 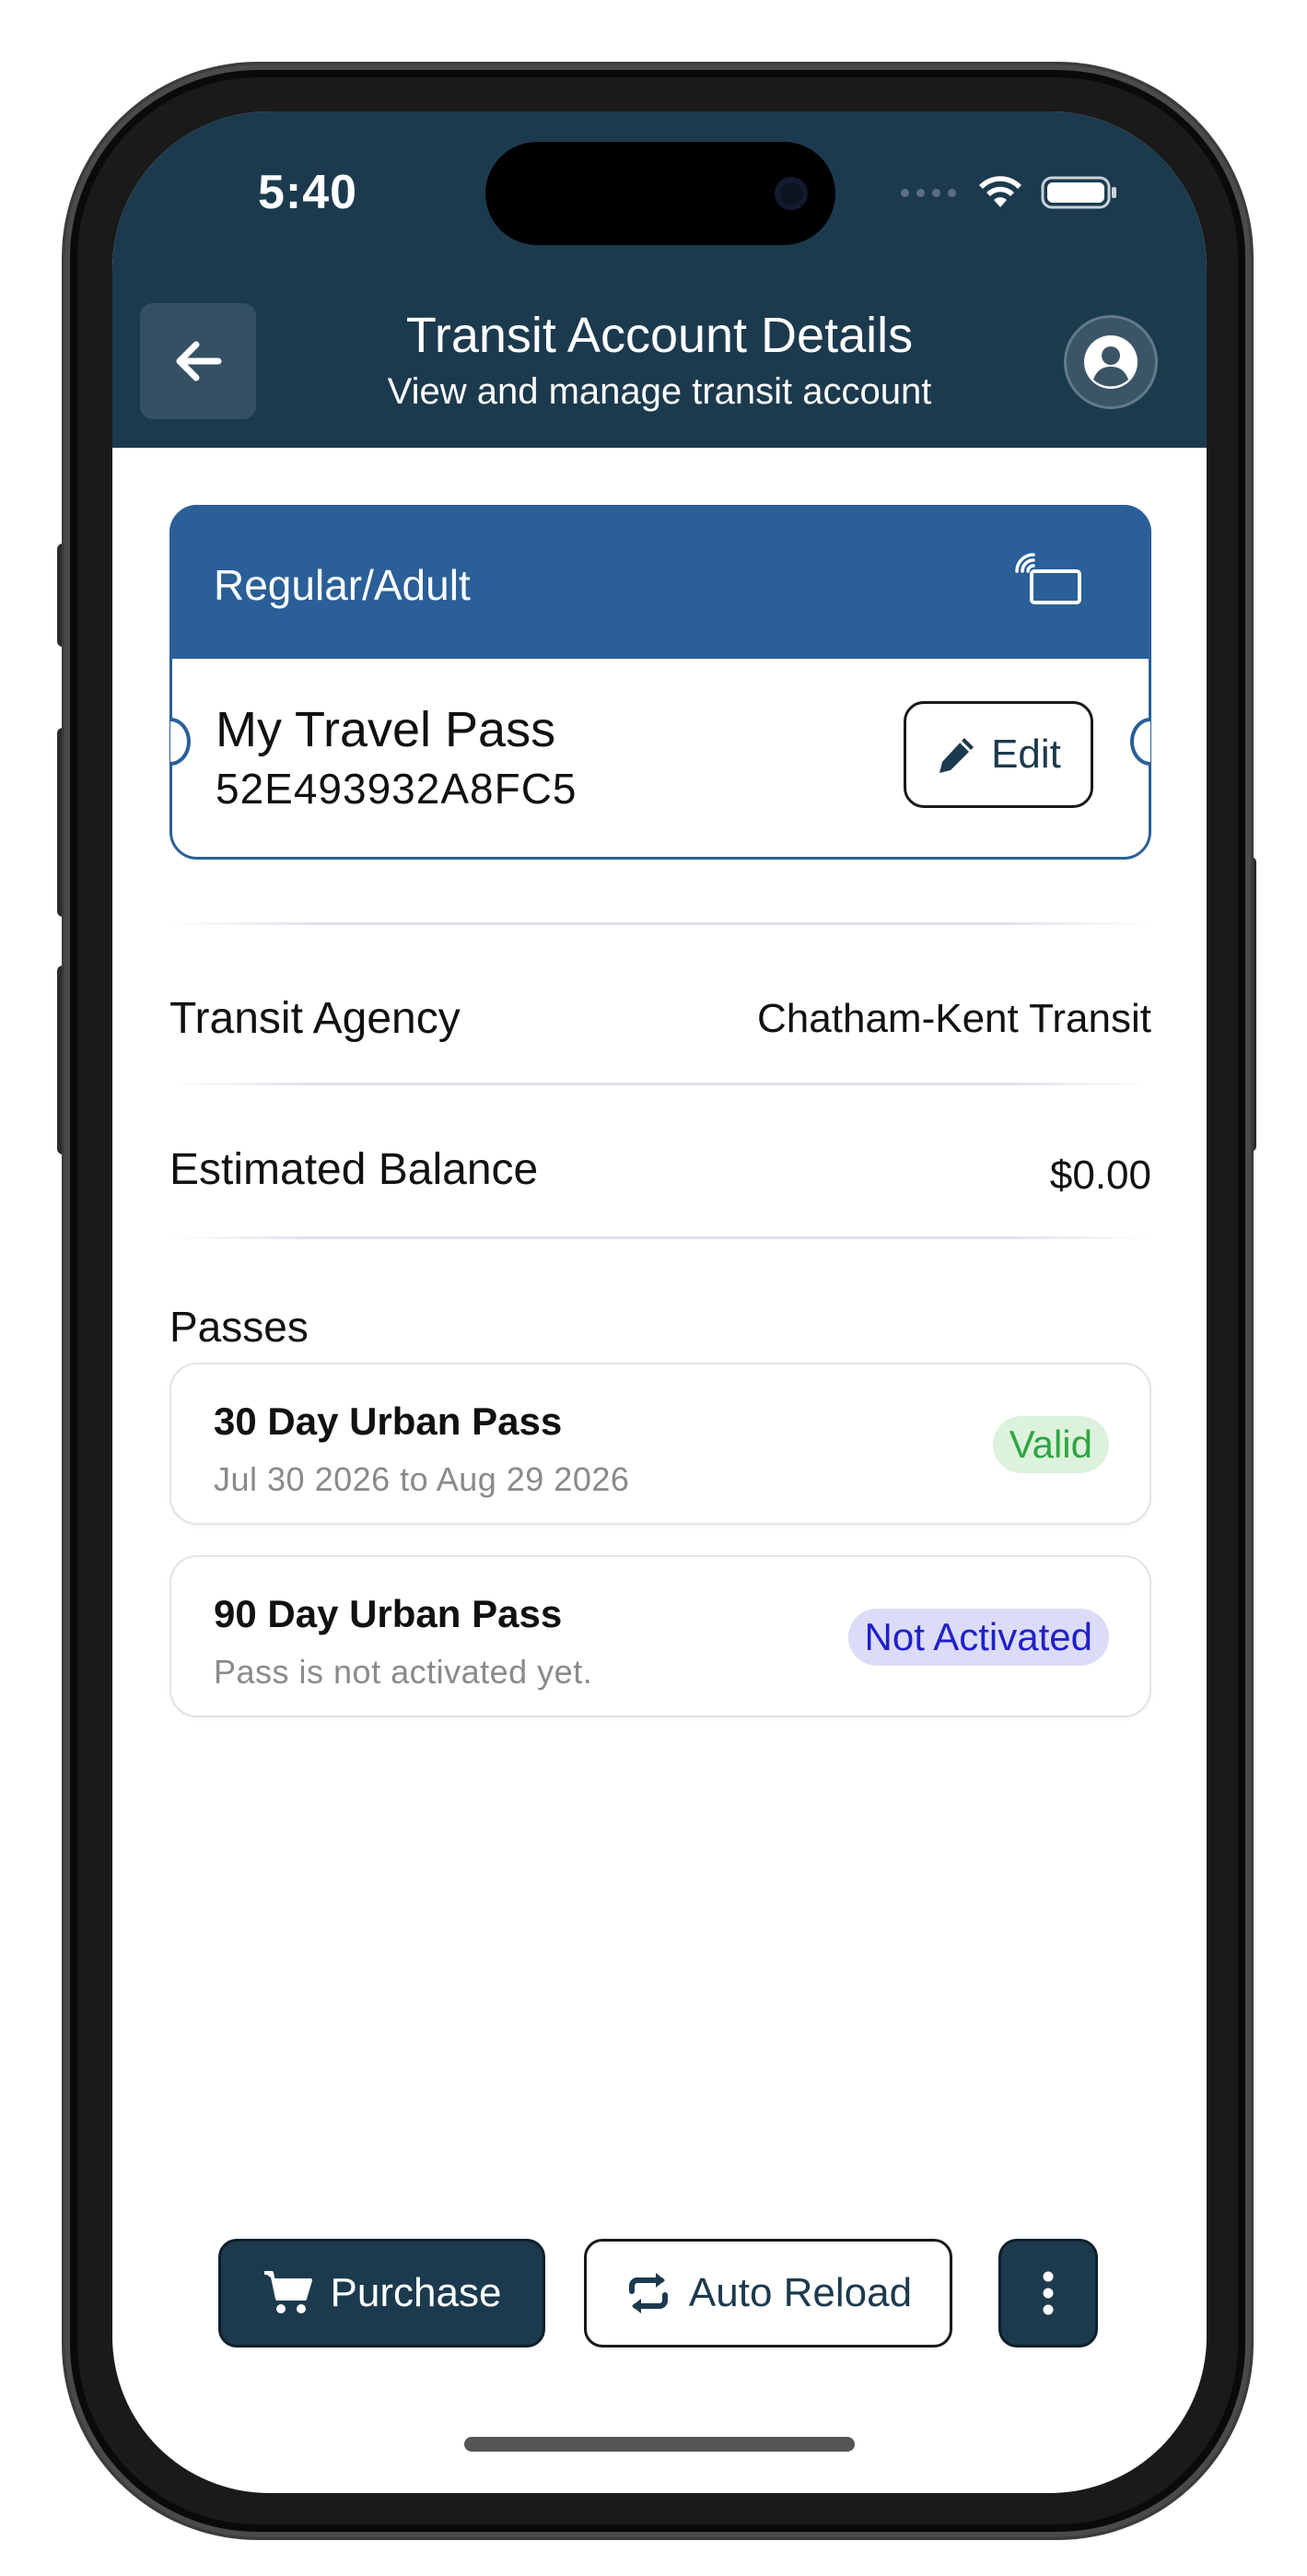 I want to click on profile-button, so click(x=1111, y=362).